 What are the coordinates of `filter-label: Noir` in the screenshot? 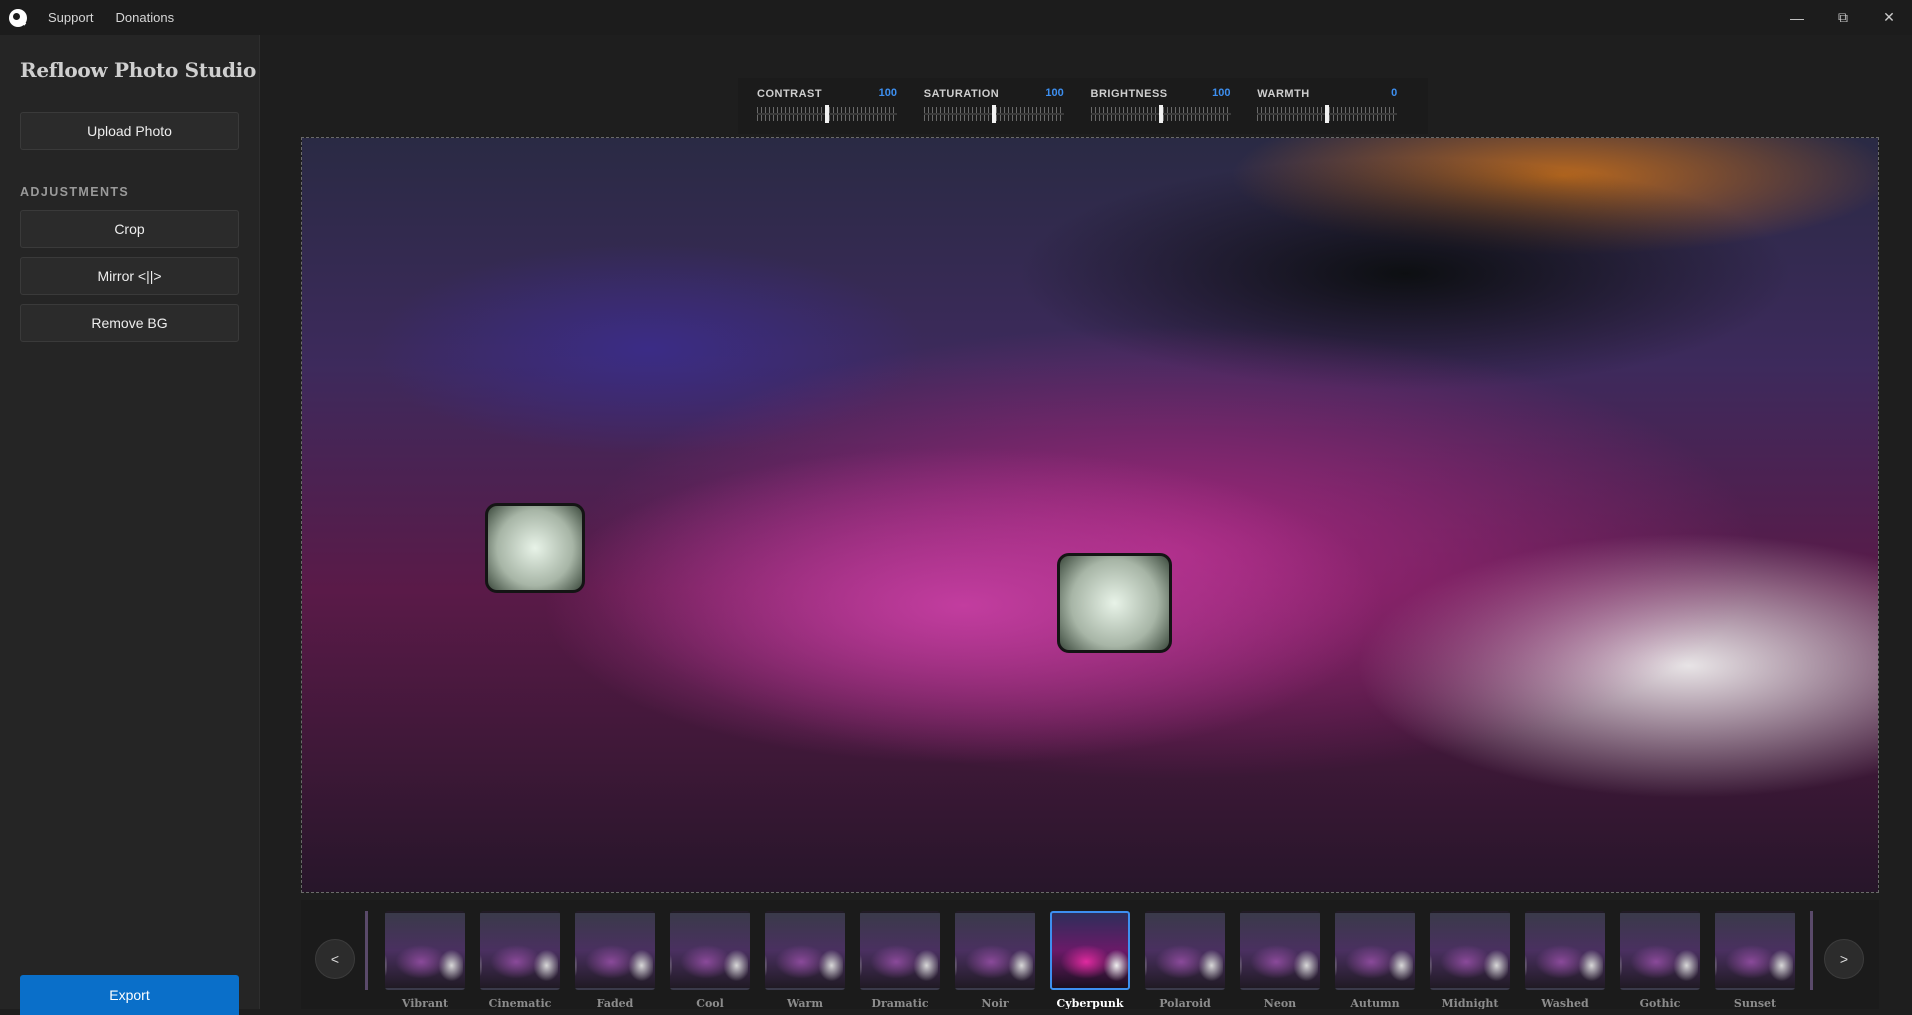 It's located at (995, 1003).